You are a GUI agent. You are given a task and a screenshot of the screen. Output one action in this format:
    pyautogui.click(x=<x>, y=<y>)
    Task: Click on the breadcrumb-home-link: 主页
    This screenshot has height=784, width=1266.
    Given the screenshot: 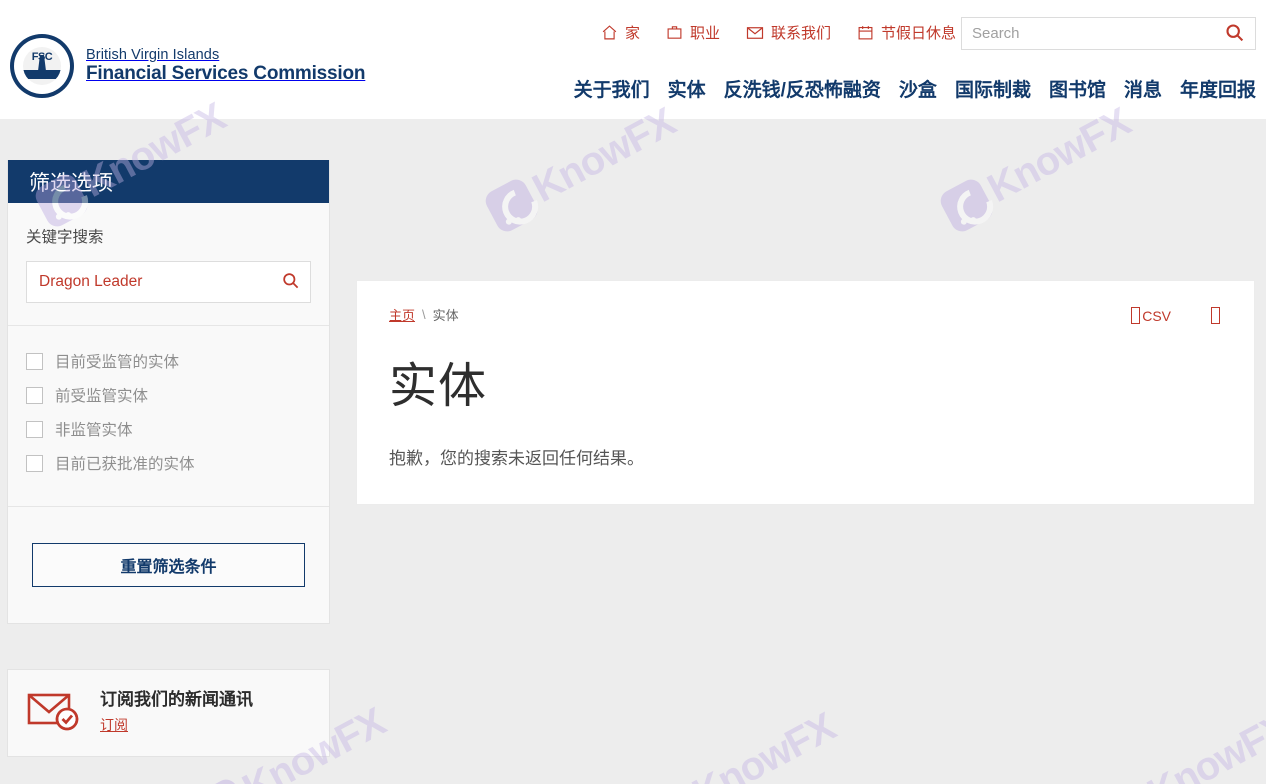 What is the action you would take?
    pyautogui.click(x=402, y=314)
    